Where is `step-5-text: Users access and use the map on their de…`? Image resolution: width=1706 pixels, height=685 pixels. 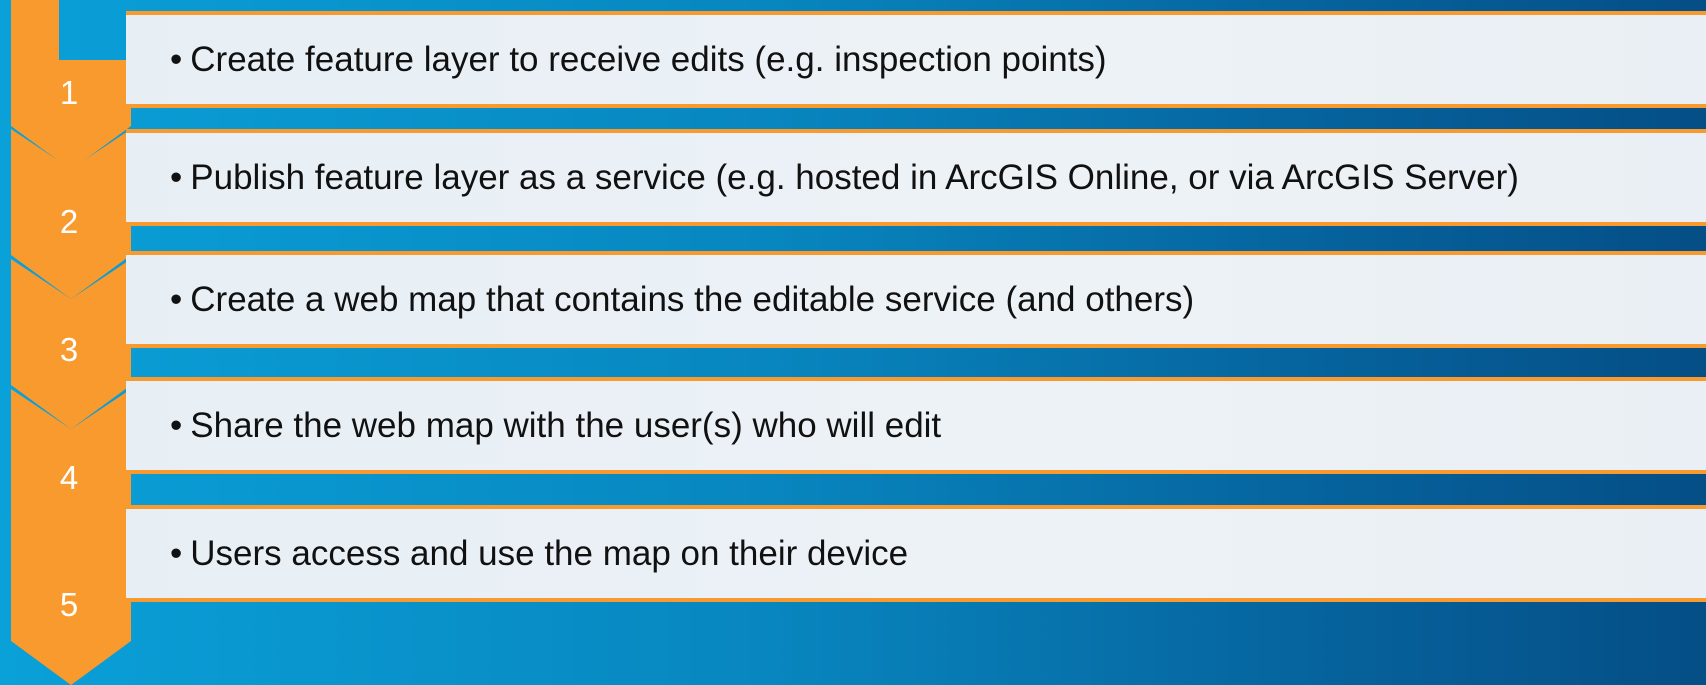
step-5-text: Users access and use the map on their de… is located at coordinates (549, 553).